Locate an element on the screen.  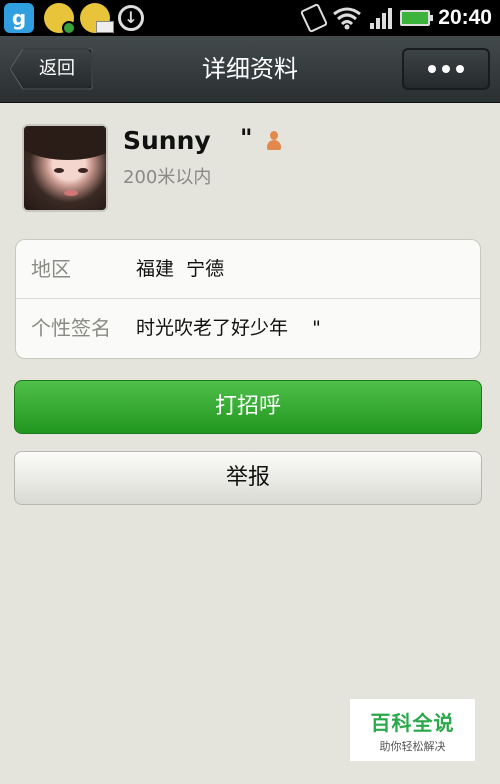
more-options-button is located at coordinates (446, 69).